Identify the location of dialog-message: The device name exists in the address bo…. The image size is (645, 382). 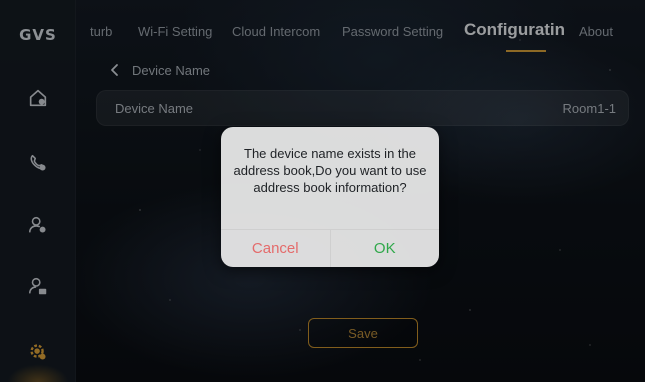
(330, 170).